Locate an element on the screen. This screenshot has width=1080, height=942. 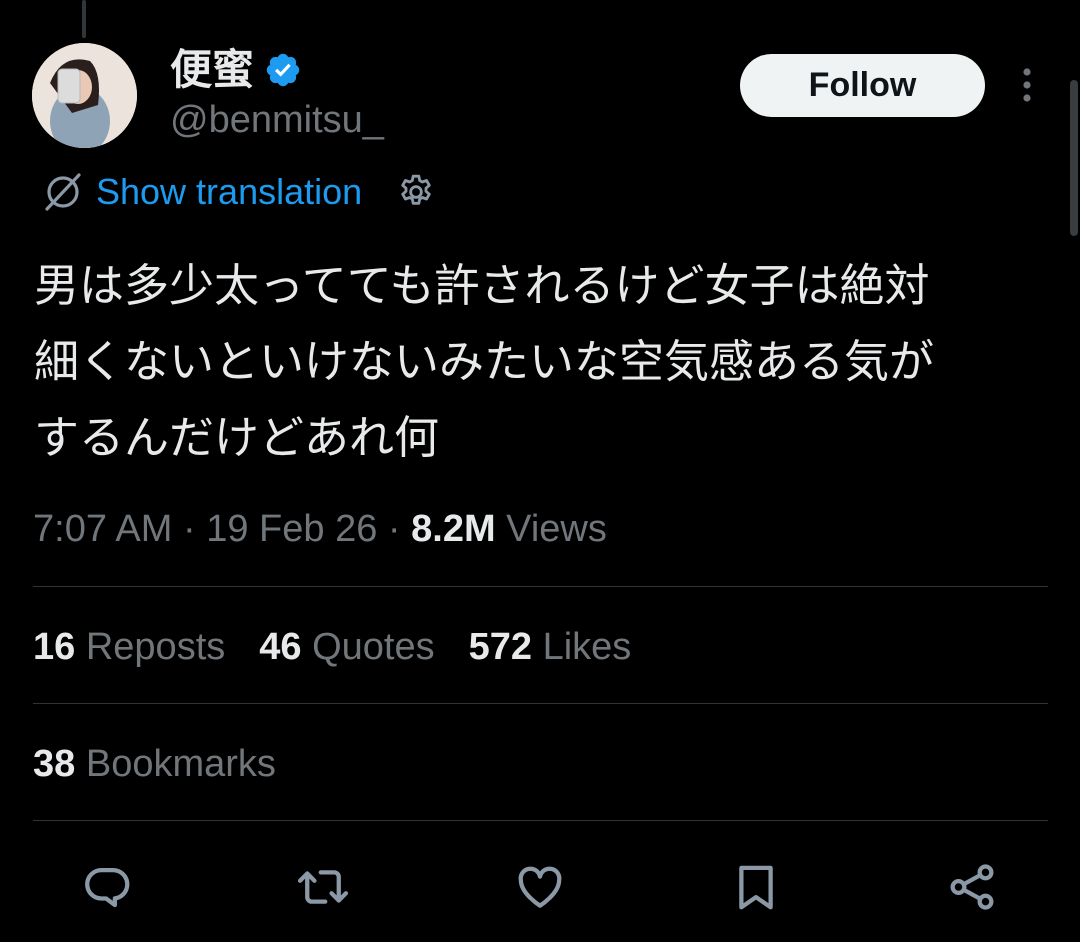
reposts-stat: 16 Reposts is located at coordinates (129, 647).